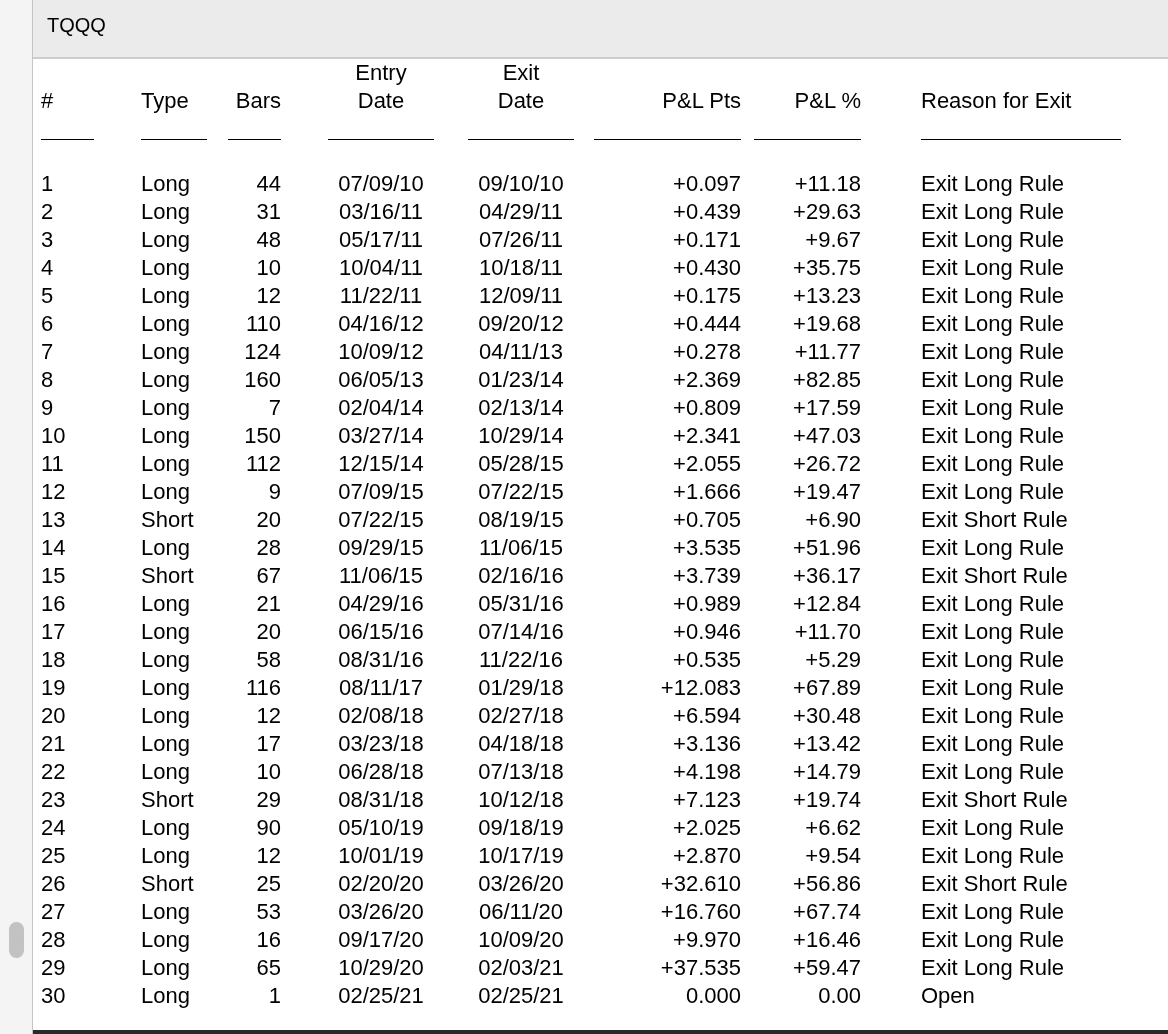 The image size is (1168, 1034). What do you see at coordinates (706, 212) in the screenshot?
I see `table-cell-text: +0.439` at bounding box center [706, 212].